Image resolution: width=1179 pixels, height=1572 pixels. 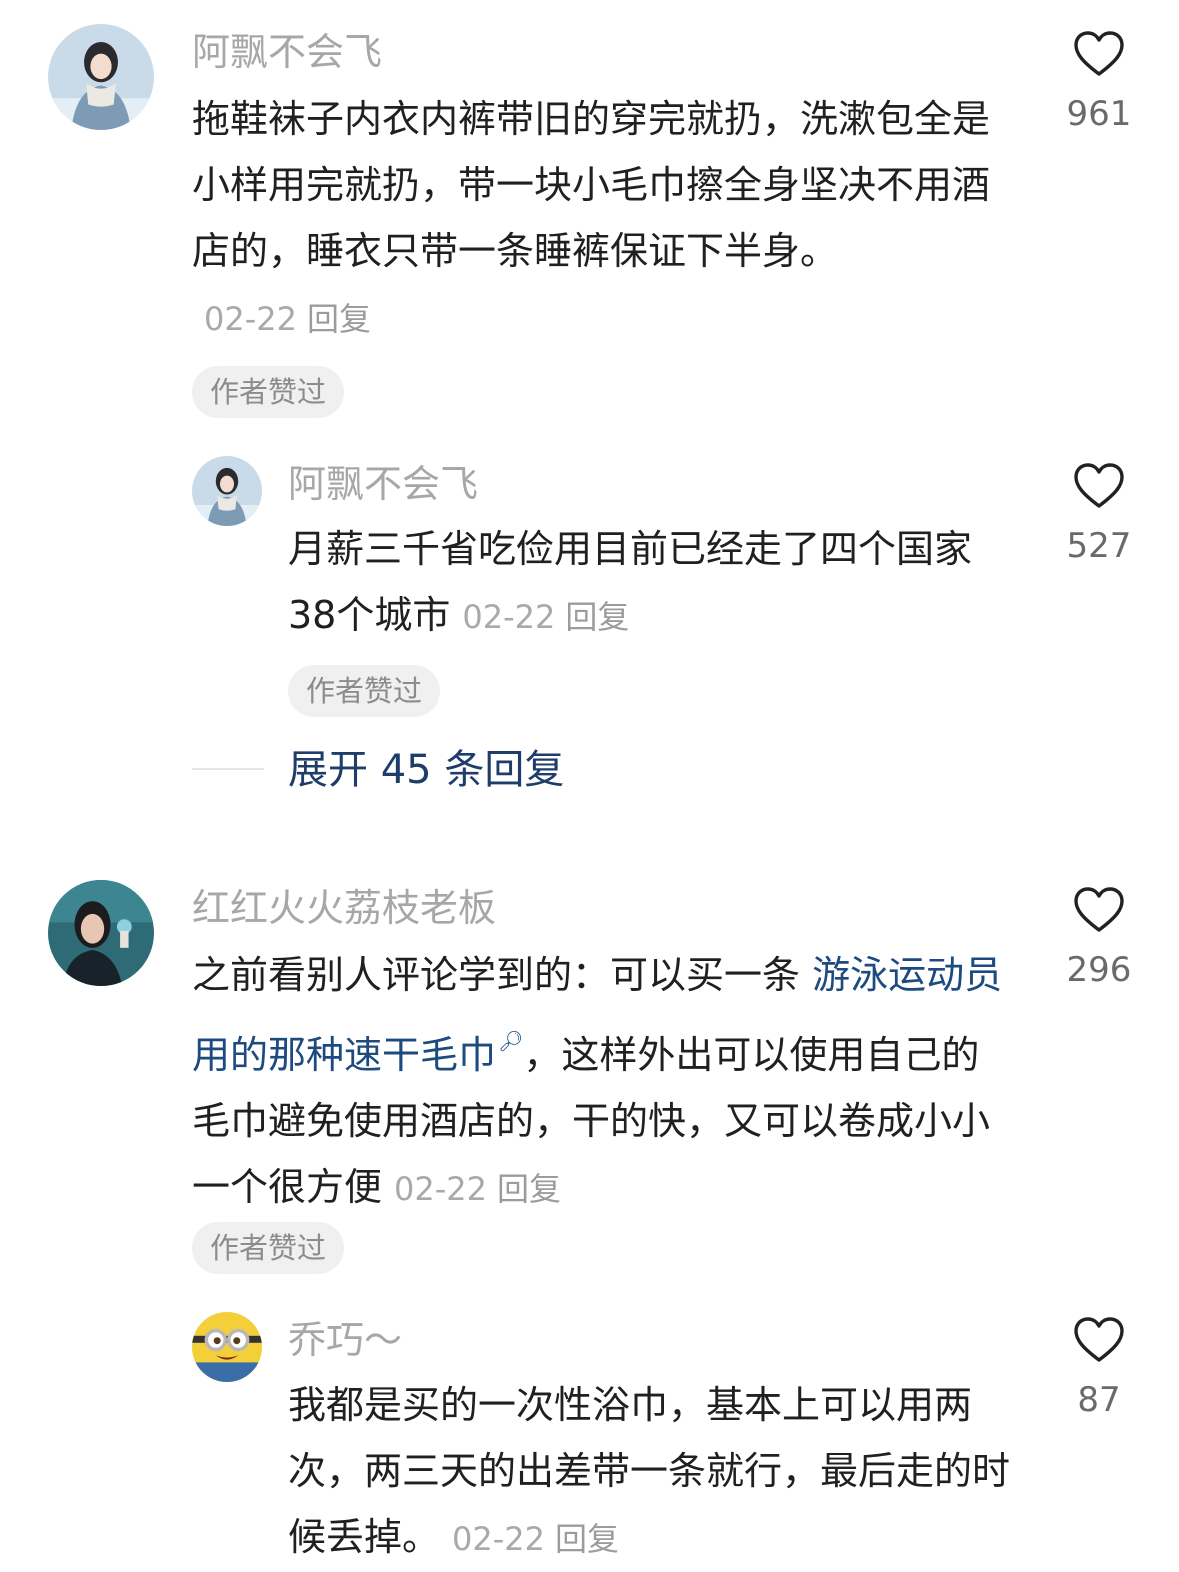 I want to click on comment-body-before: 之前看别人评论学到的：可以买一条, so click(x=502, y=975).